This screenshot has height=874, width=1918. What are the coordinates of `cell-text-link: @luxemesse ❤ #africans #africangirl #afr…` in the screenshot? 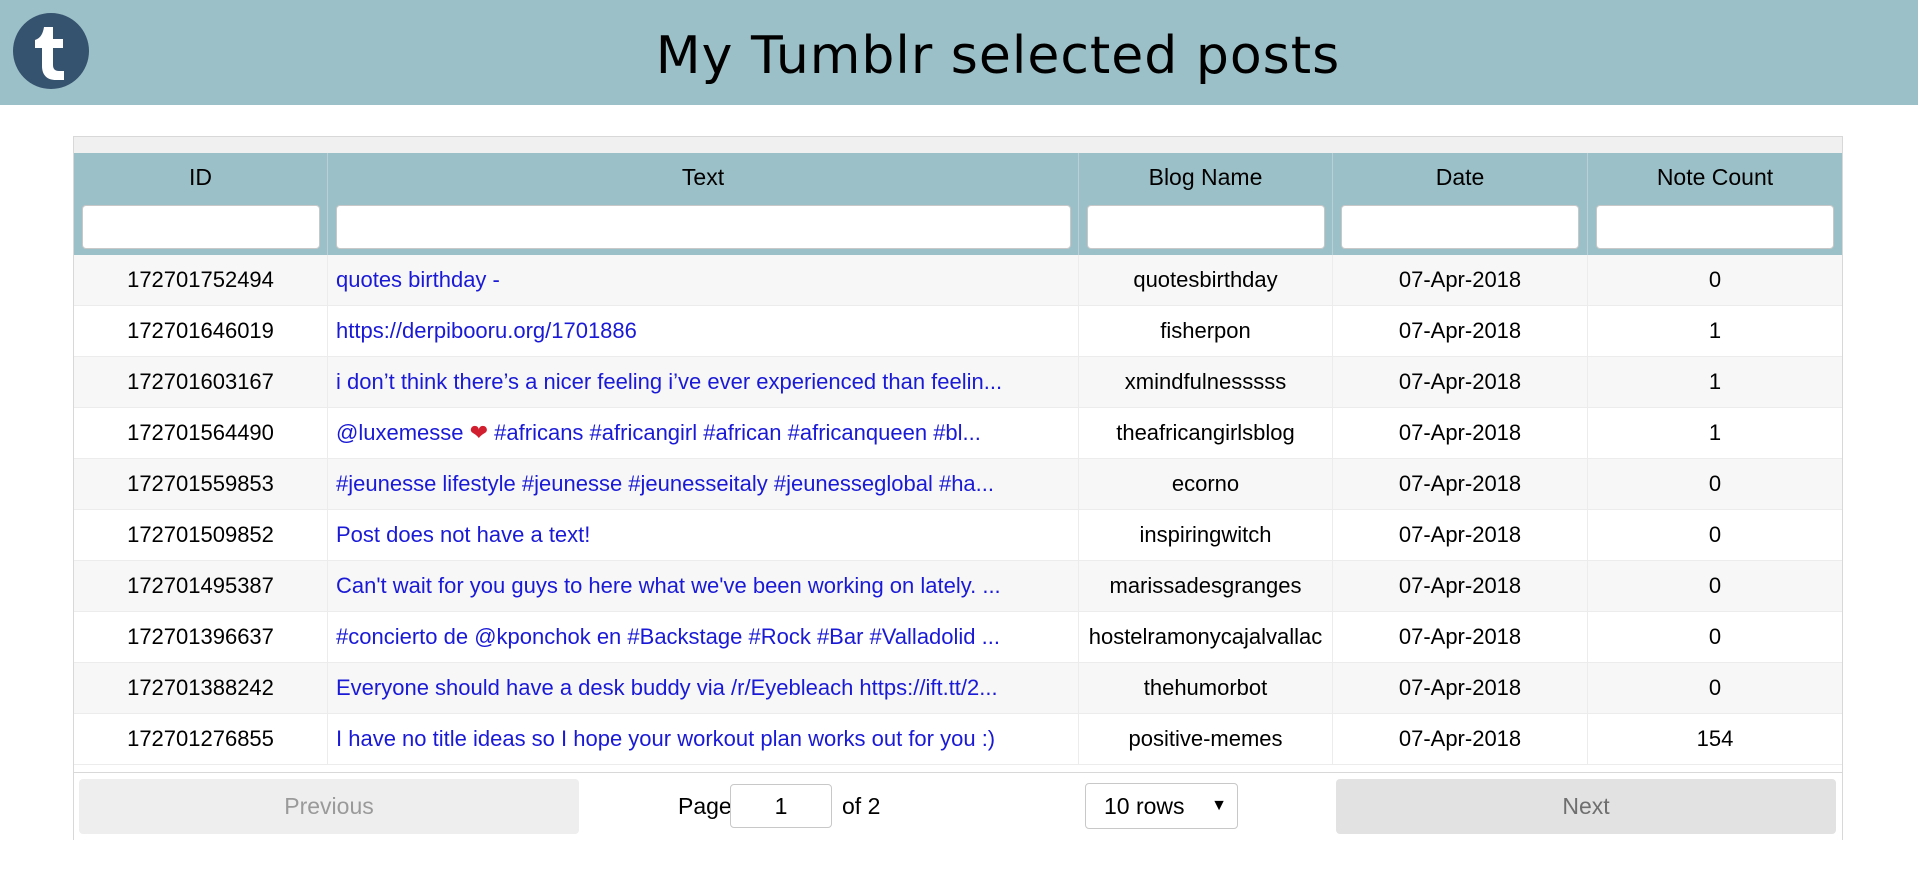 It's located at (703, 433).